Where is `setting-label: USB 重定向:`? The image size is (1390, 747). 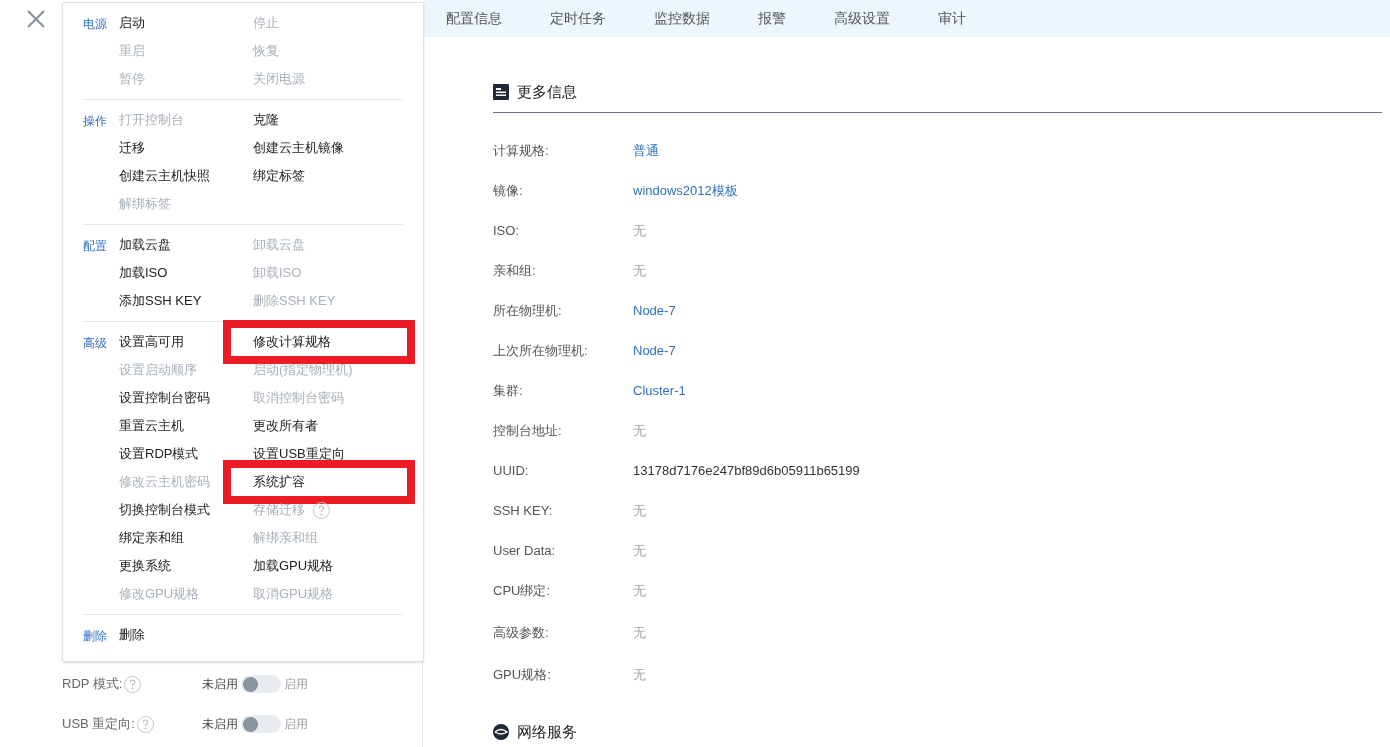
setting-label: USB 重定向: is located at coordinates (98, 724).